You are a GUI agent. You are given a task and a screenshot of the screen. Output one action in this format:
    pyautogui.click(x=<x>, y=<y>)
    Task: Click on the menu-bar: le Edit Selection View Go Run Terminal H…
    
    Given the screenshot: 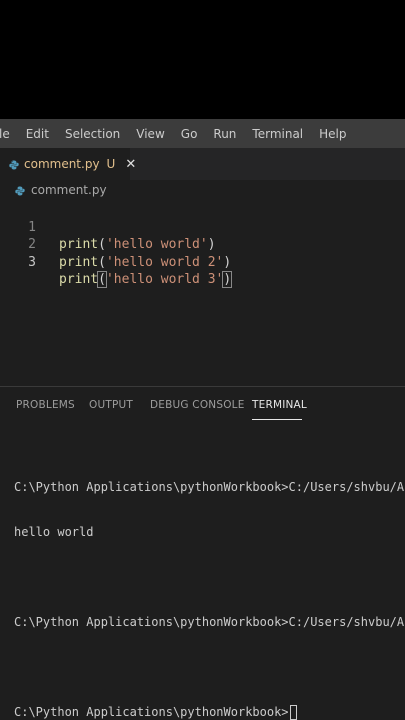 What is the action you would take?
    pyautogui.click(x=202, y=133)
    